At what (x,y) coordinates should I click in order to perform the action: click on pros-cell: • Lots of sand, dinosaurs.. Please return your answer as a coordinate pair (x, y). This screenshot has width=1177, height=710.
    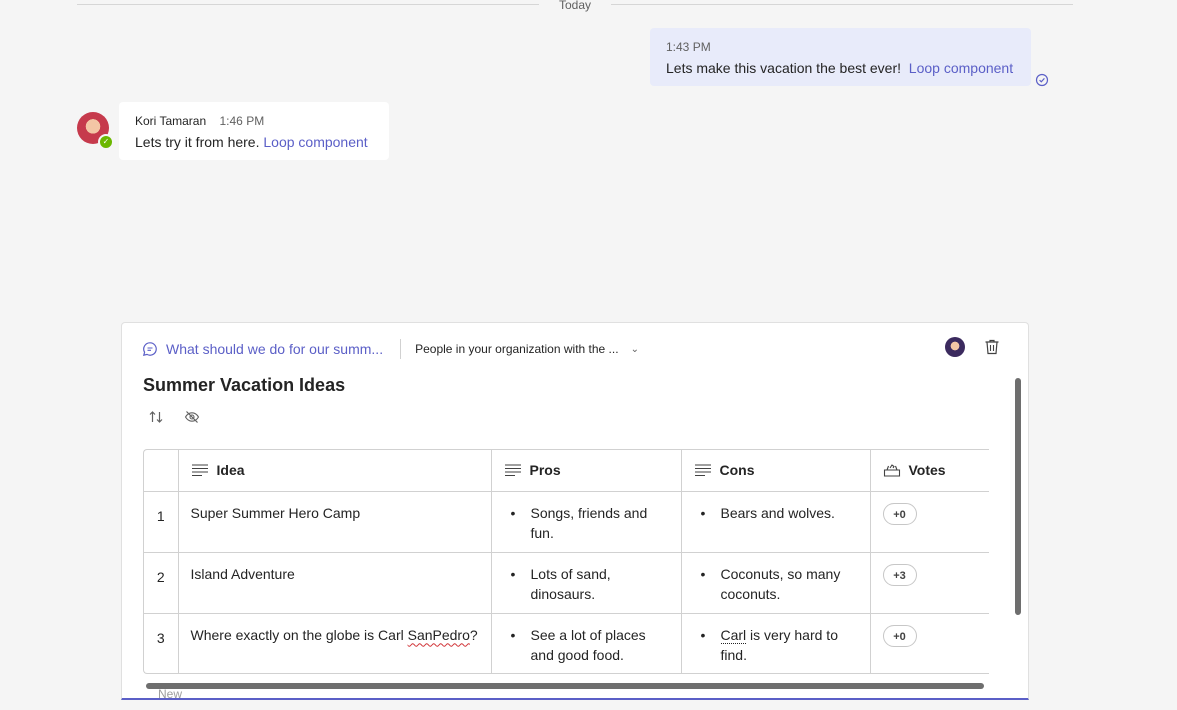
    Looking at the image, I should click on (586, 583).